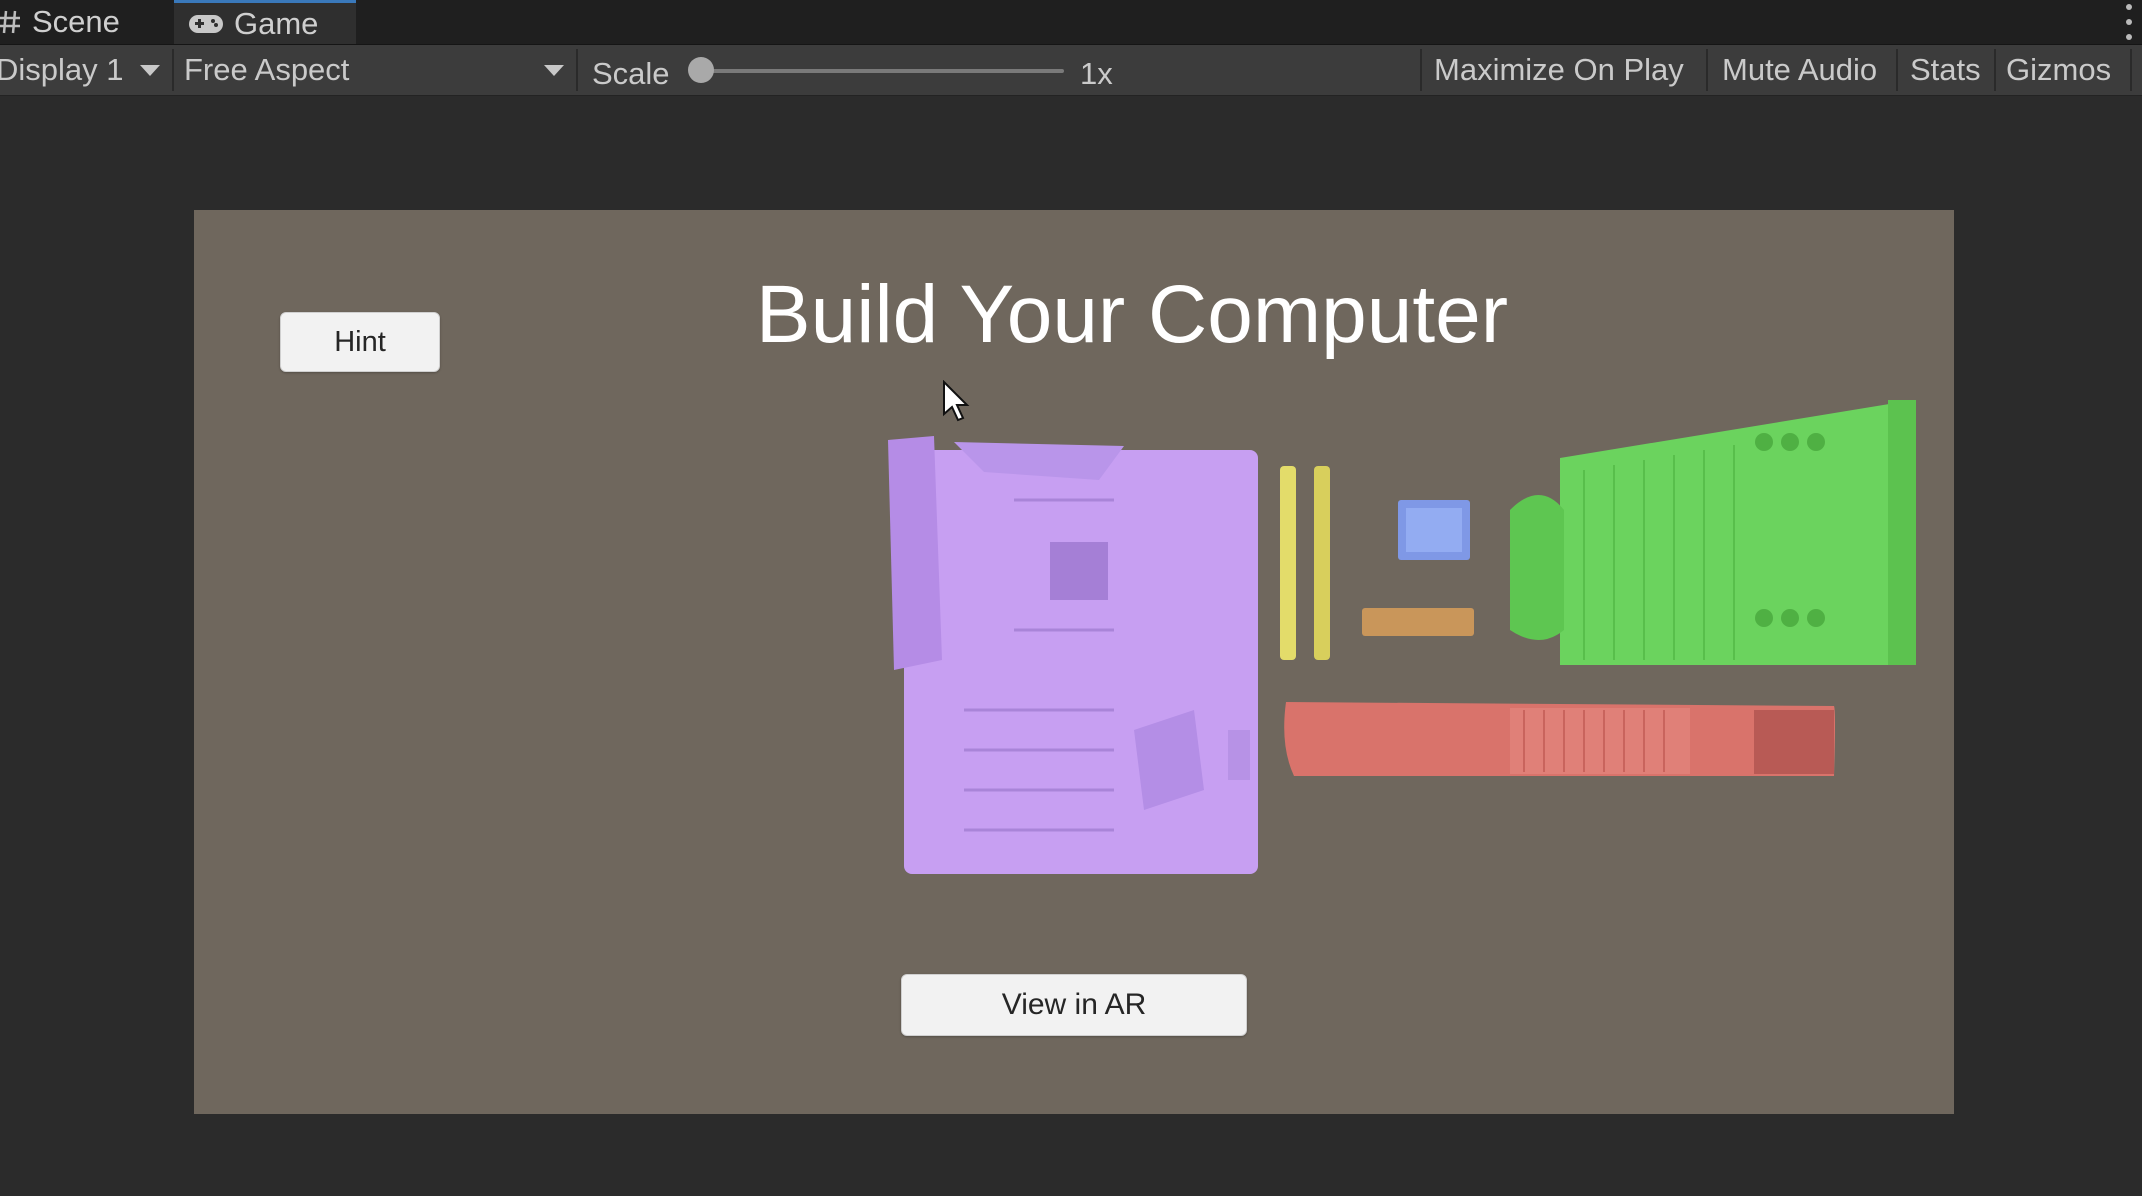 The image size is (2142, 1196). Describe the element at coordinates (631, 73) in the screenshot. I see `scale-label: Scale` at that location.